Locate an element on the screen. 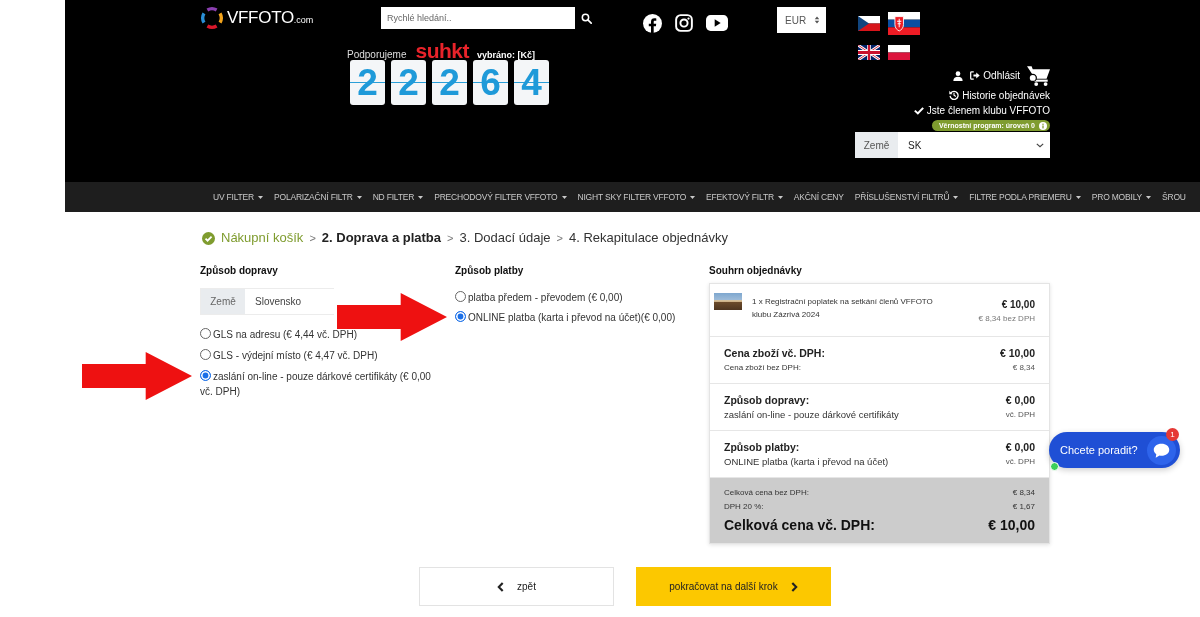 This screenshot has height=617, width=1200. breadcrumb-step: 3. Dodací údaje is located at coordinates (505, 238).